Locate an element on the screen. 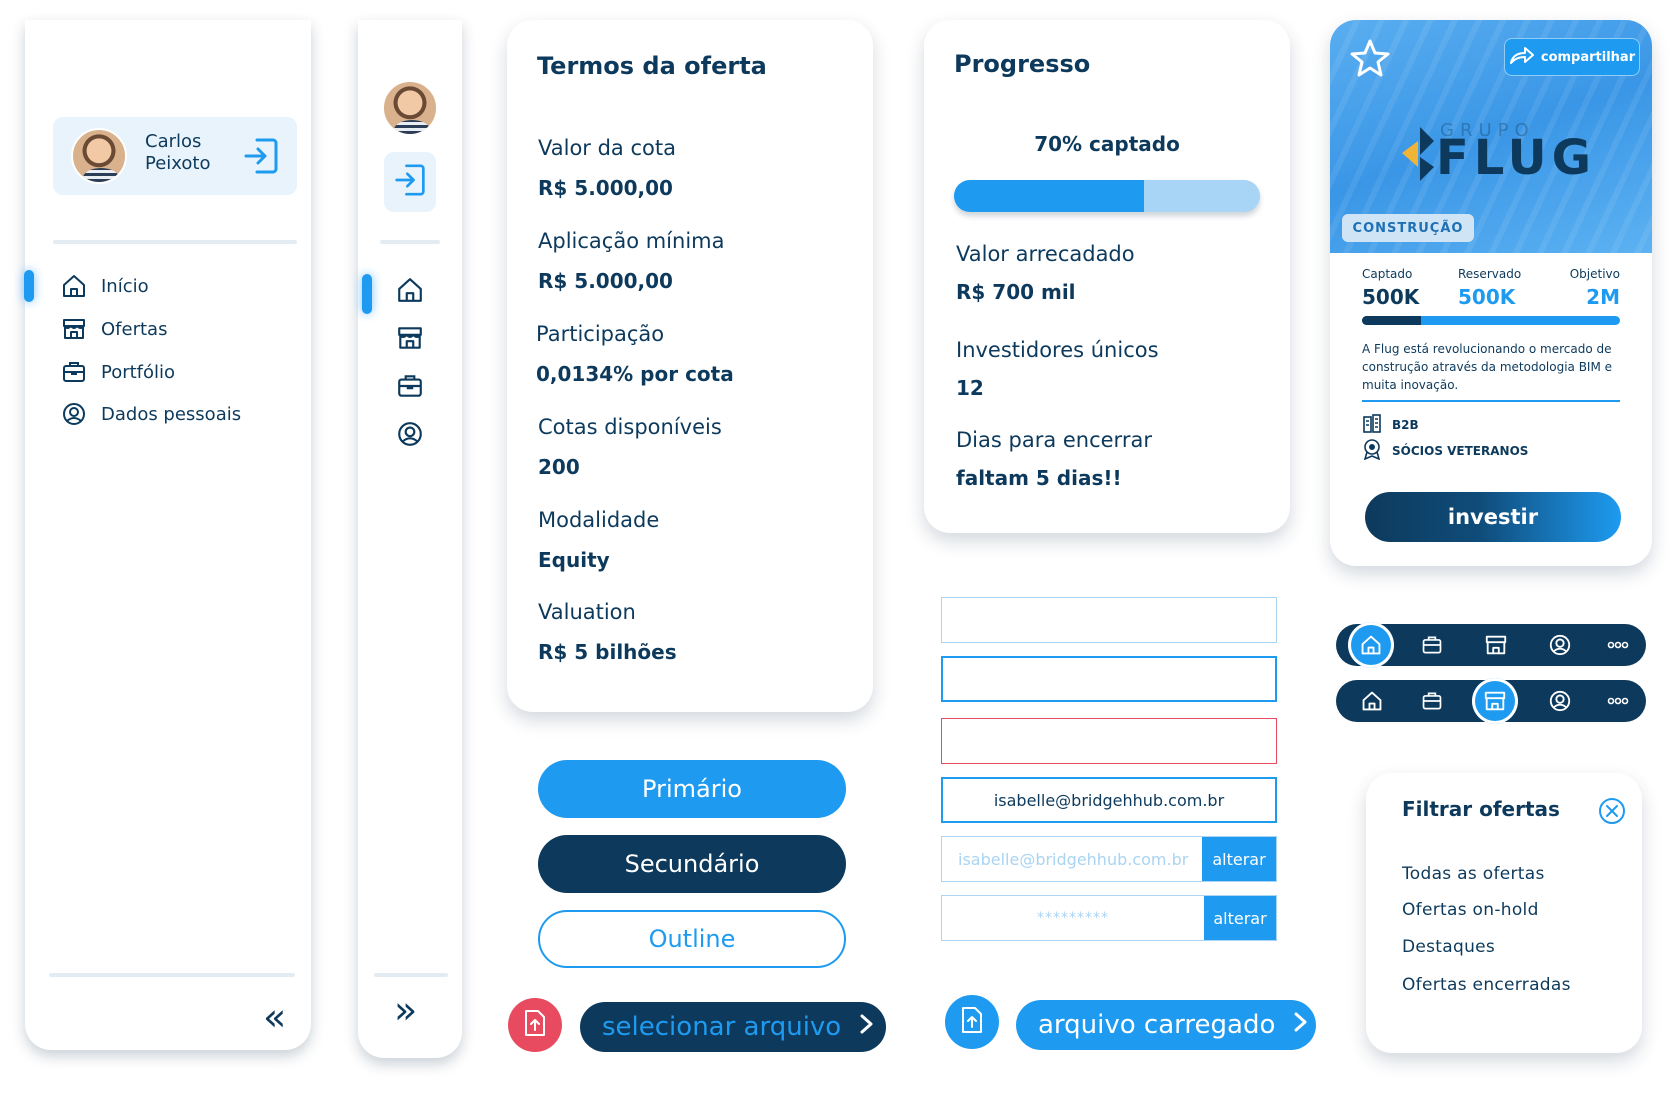 The image size is (1676, 1099). sidebar-item-portfolio: Portfólio is located at coordinates (118, 372).